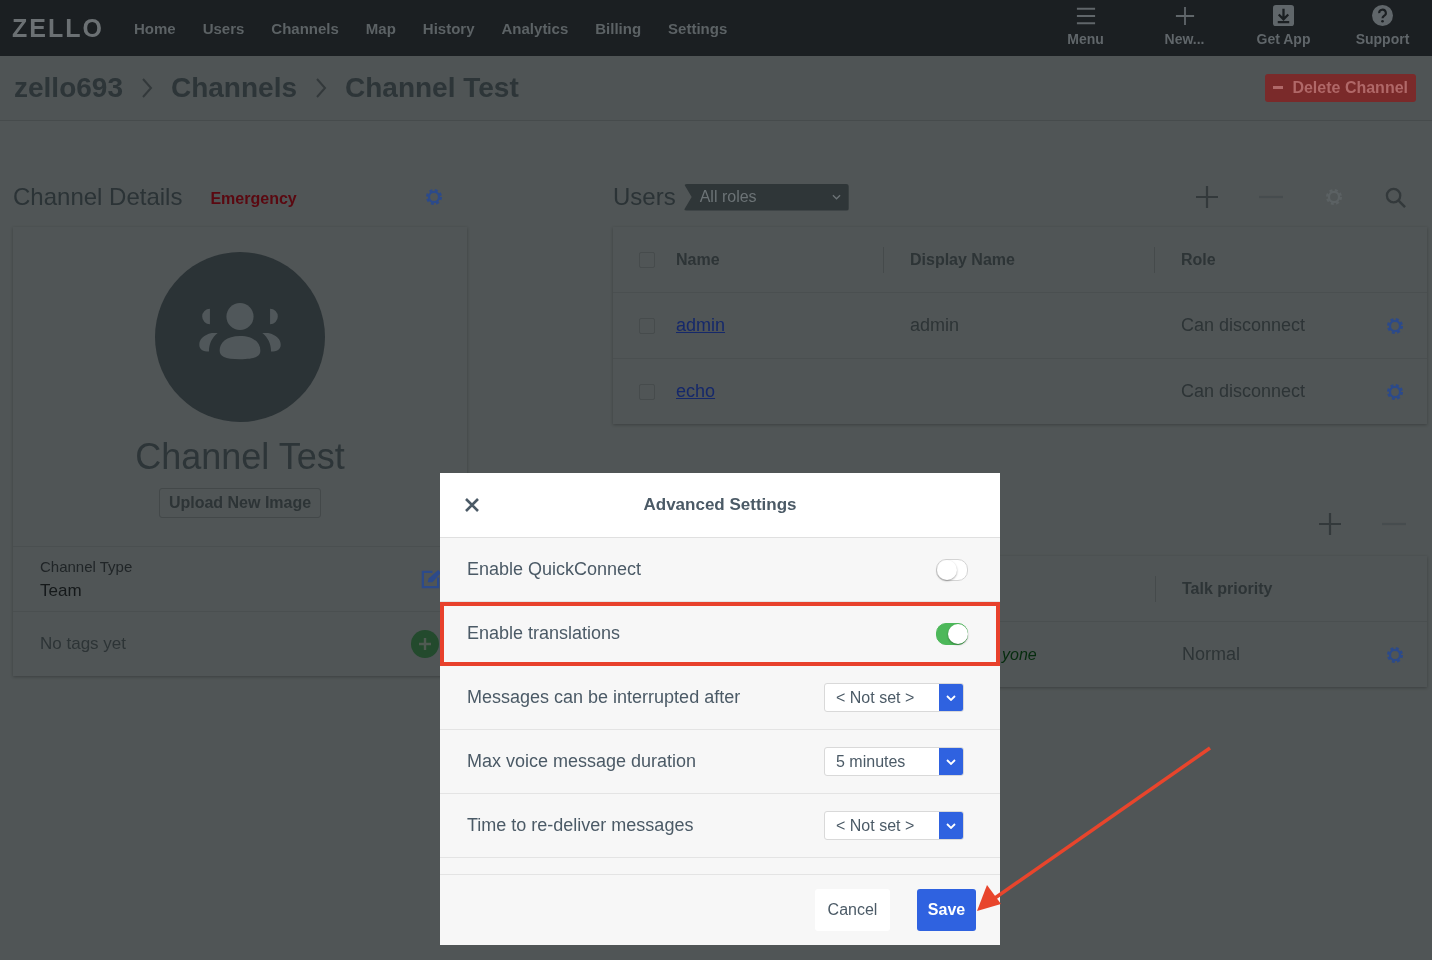 Image resolution: width=1432 pixels, height=960 pixels. What do you see at coordinates (852, 910) in the screenshot?
I see `cancel-button: Cancel` at bounding box center [852, 910].